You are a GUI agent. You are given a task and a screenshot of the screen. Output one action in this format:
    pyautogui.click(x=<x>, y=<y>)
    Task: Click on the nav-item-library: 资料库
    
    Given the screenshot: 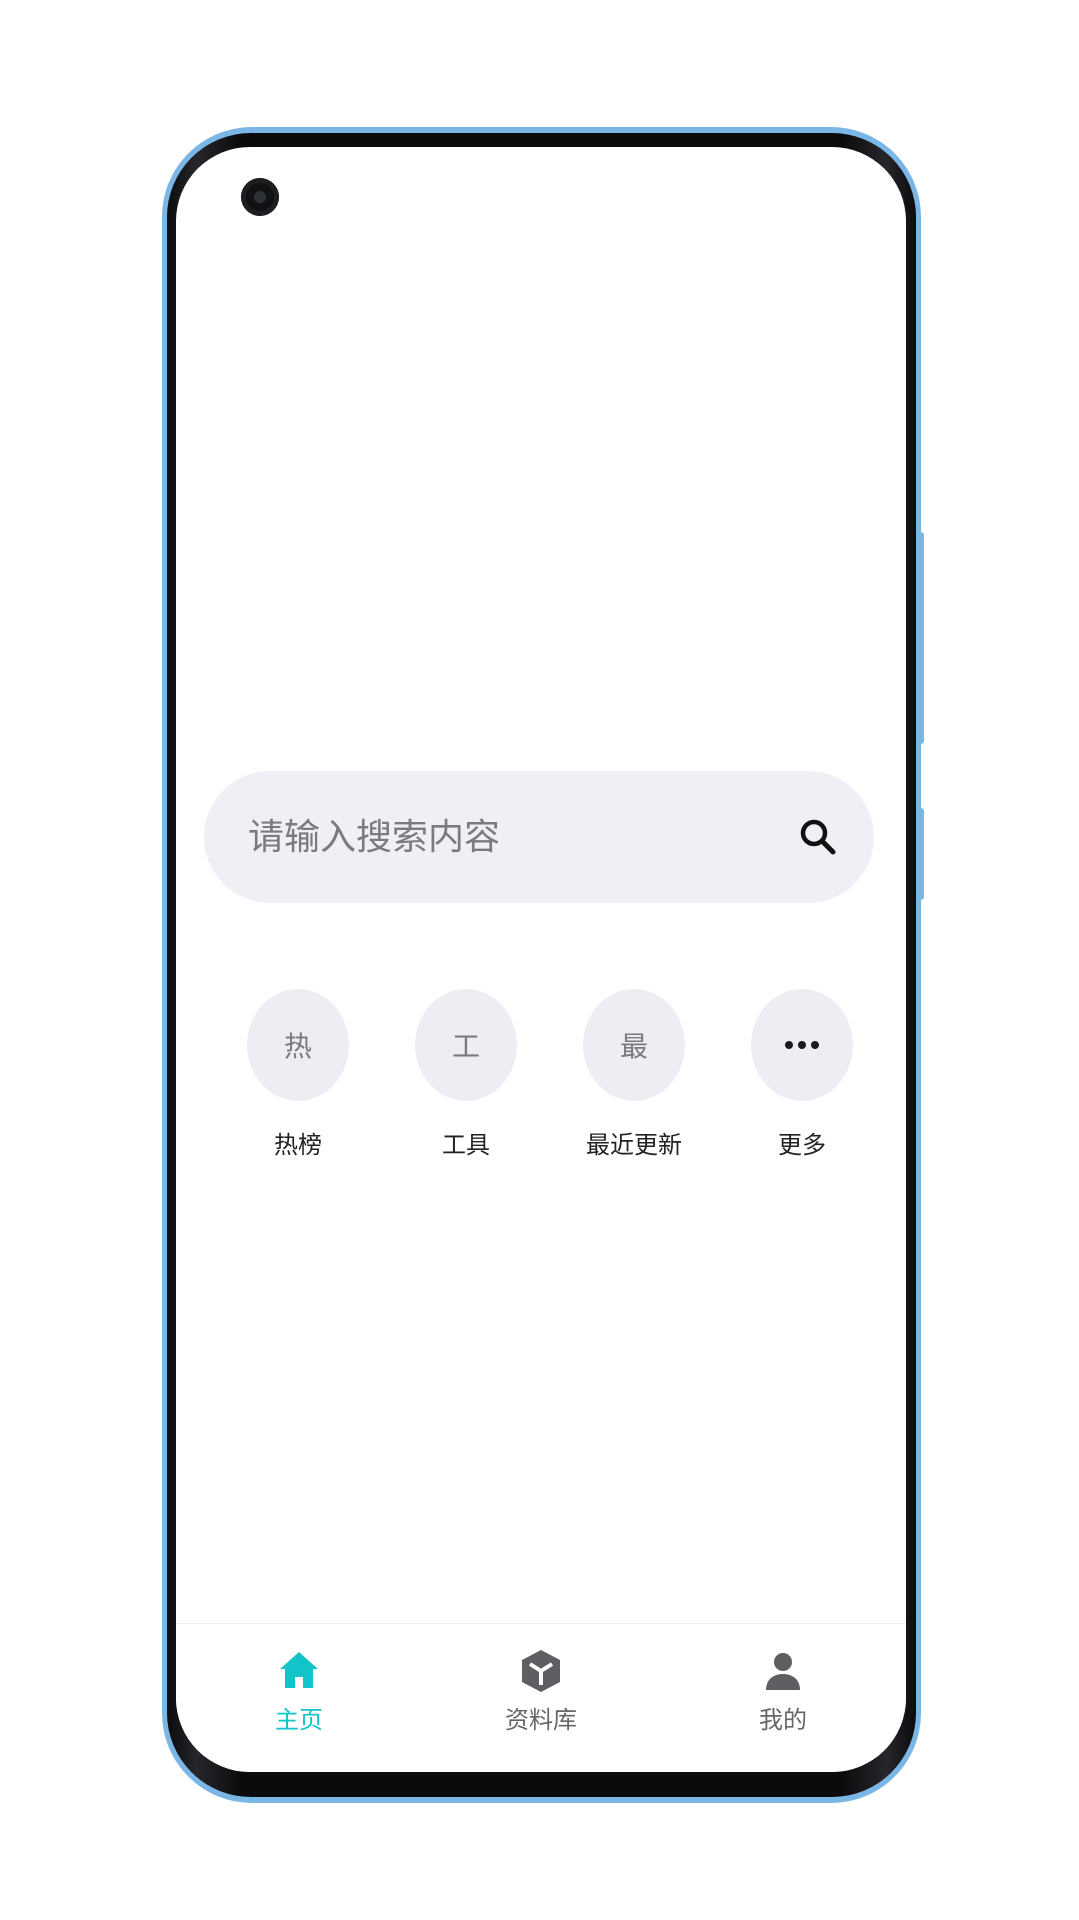 What is the action you would take?
    pyautogui.click(x=541, y=1691)
    